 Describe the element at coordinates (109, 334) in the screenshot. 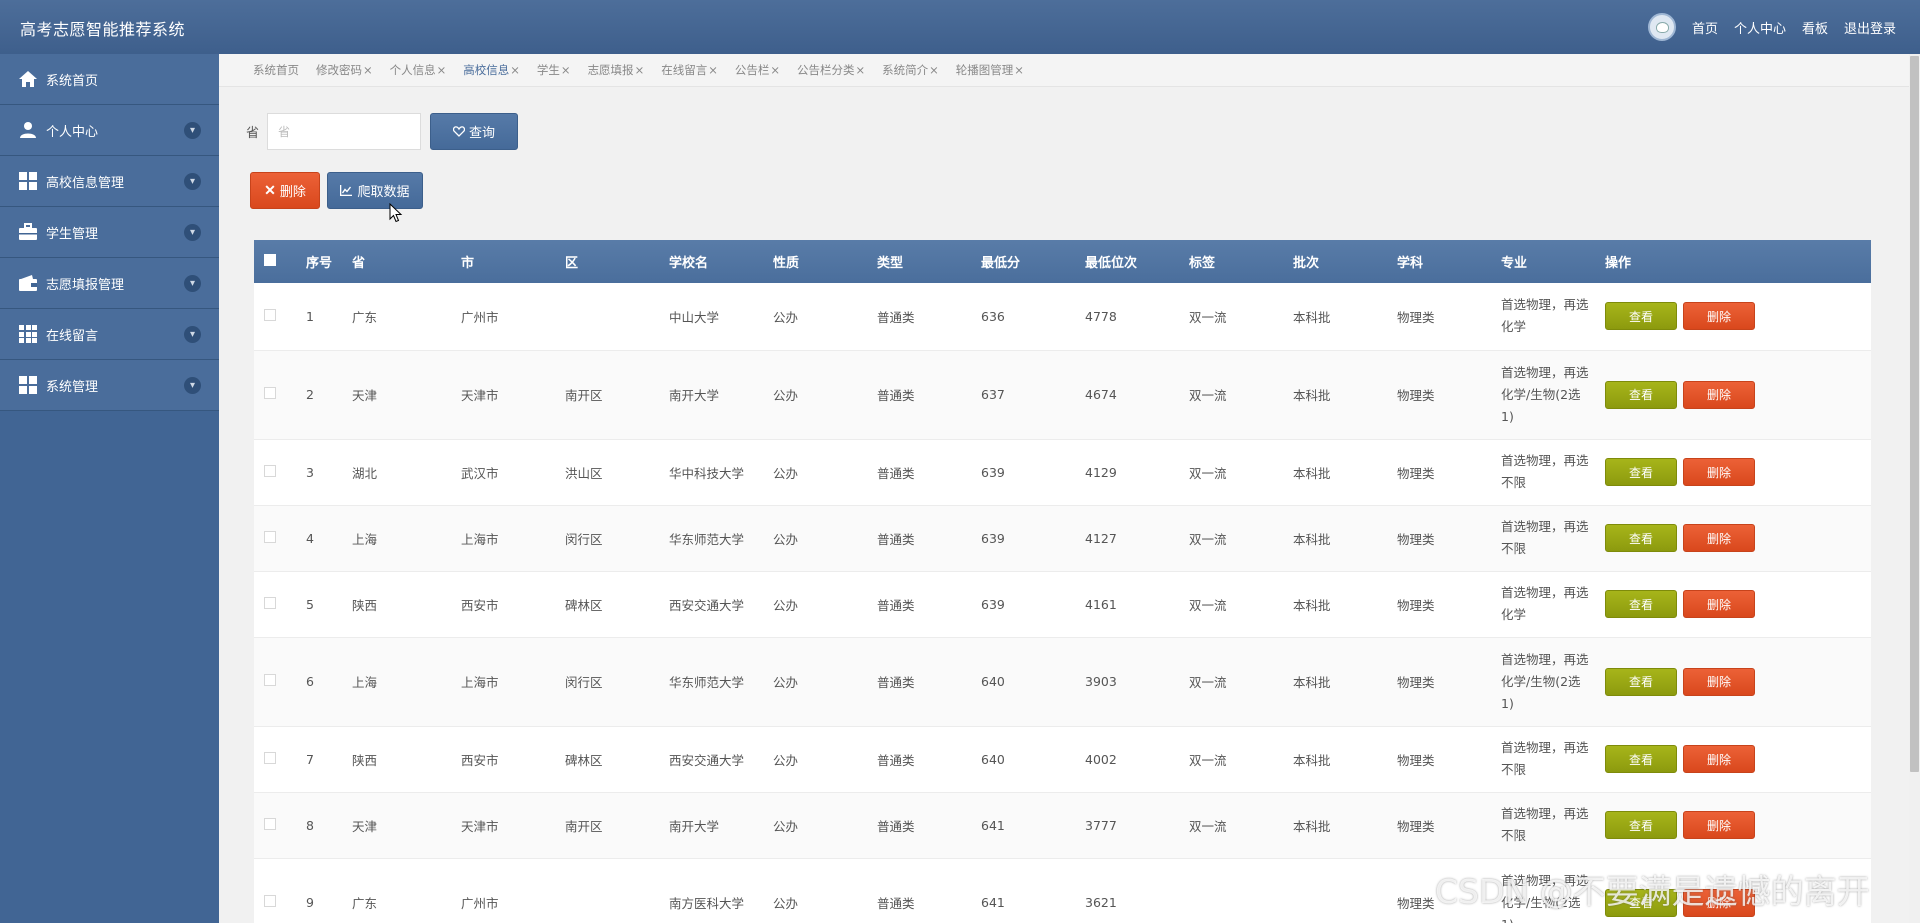

I see `sidebar-item-online-message: 在线留言 ▾` at that location.